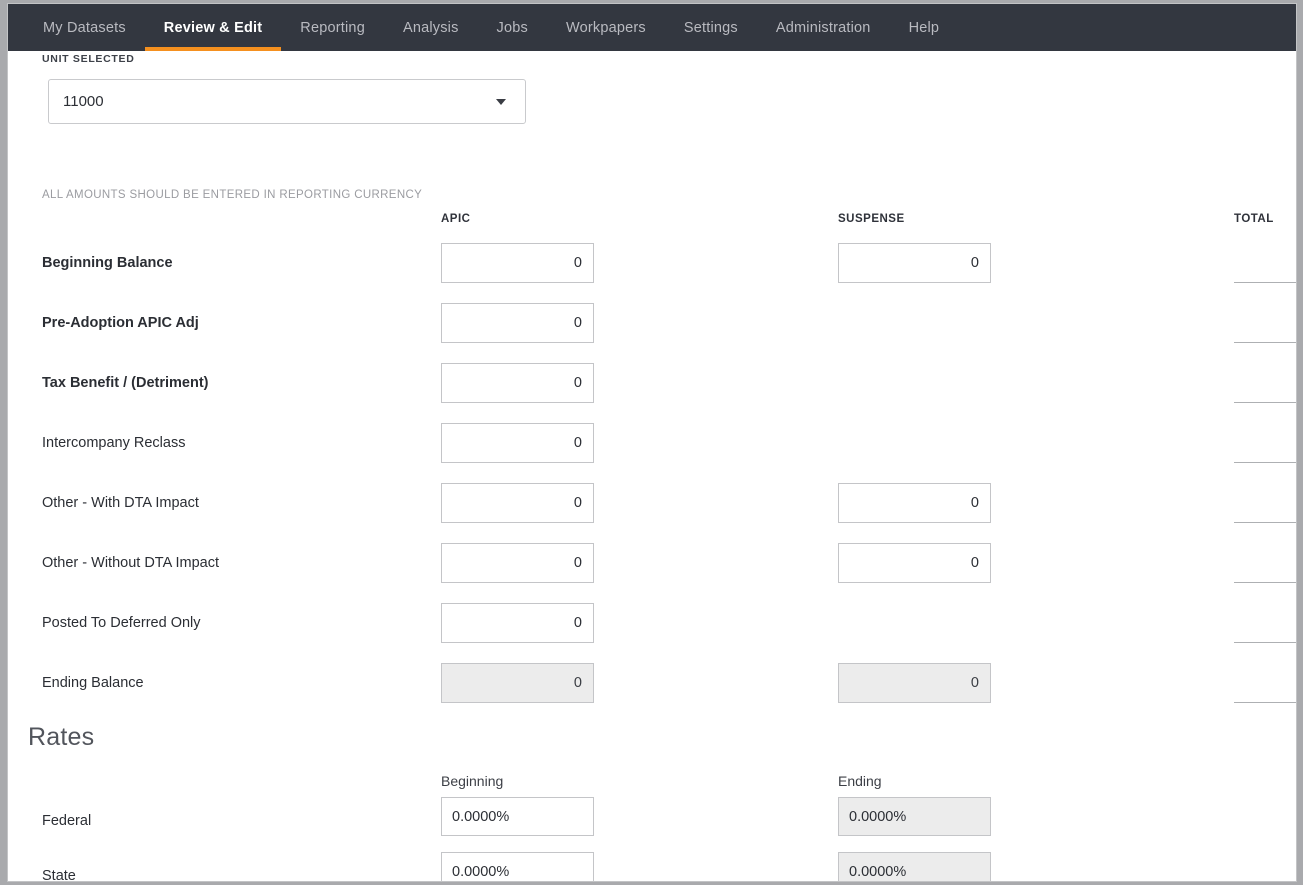 This screenshot has height=885, width=1303. Describe the element at coordinates (121, 623) in the screenshot. I see `row-label: Posted To Deferred Only` at that location.